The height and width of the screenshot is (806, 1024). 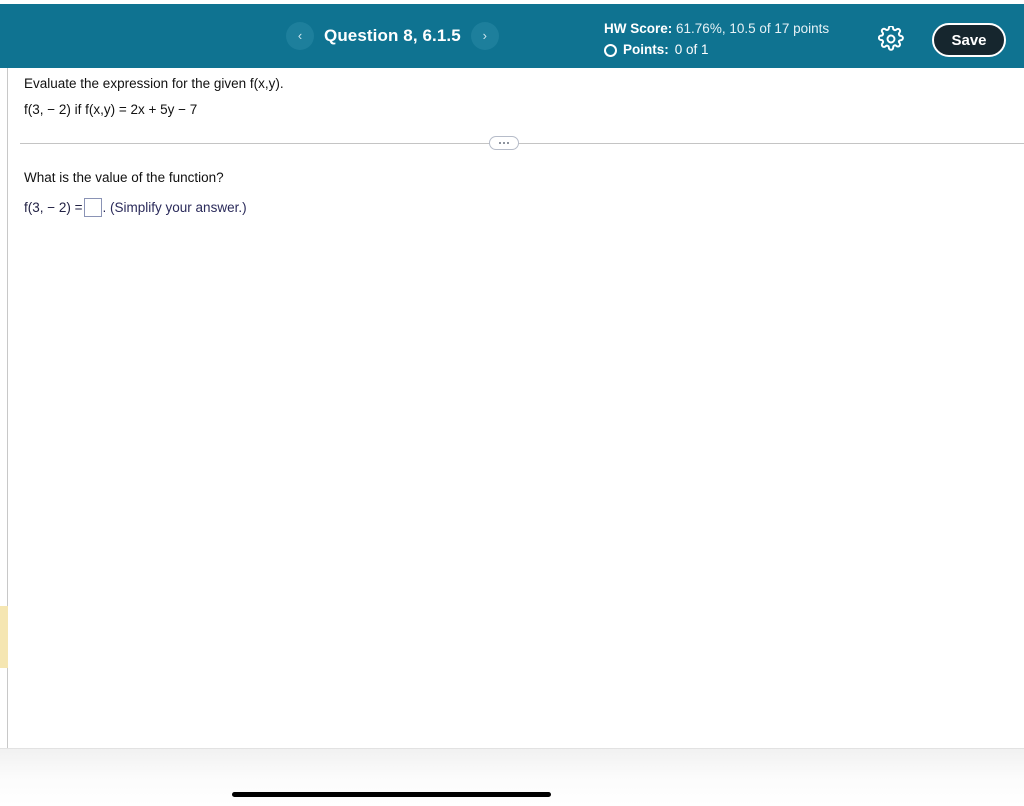 I want to click on next-question-button: ›, so click(x=484, y=36).